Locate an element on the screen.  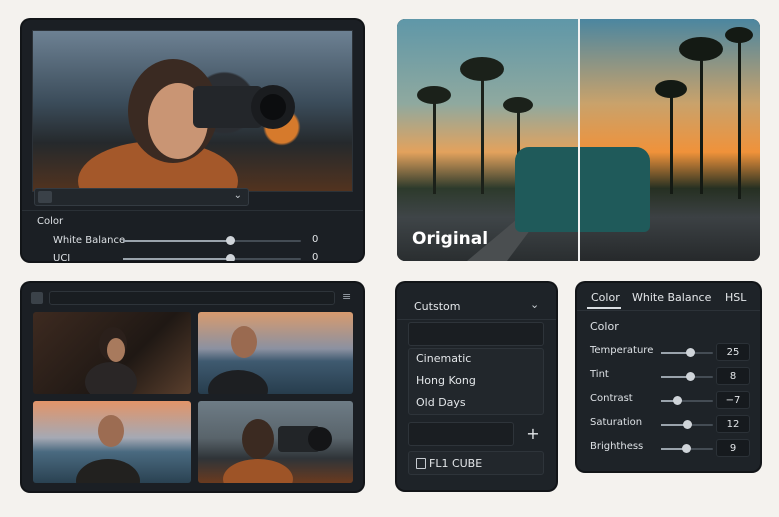
vintage-car is located at coordinates (582, 189).